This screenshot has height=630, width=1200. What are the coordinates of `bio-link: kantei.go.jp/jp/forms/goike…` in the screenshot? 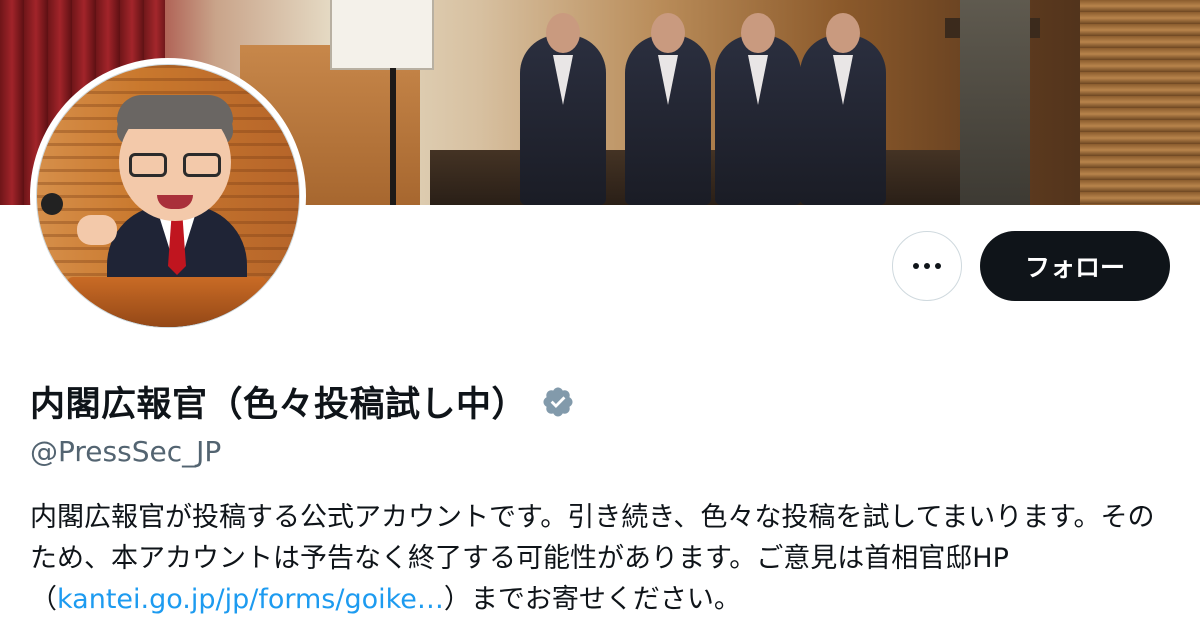 It's located at (250, 599).